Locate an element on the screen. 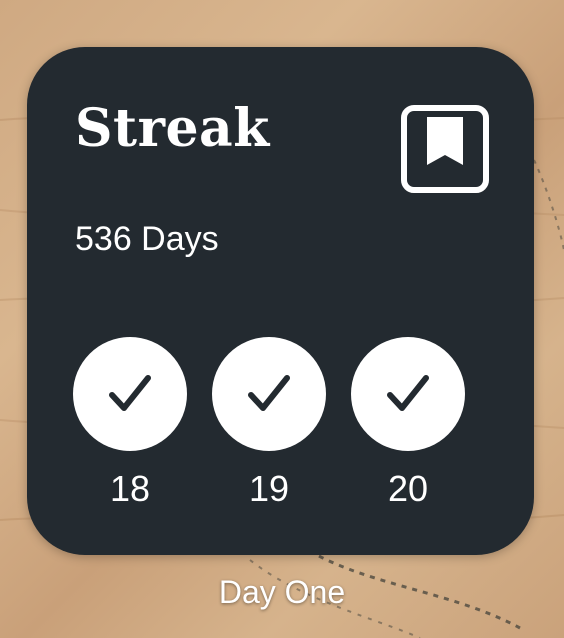 This screenshot has width=564, height=638. day-label: 18 is located at coordinates (130, 488).